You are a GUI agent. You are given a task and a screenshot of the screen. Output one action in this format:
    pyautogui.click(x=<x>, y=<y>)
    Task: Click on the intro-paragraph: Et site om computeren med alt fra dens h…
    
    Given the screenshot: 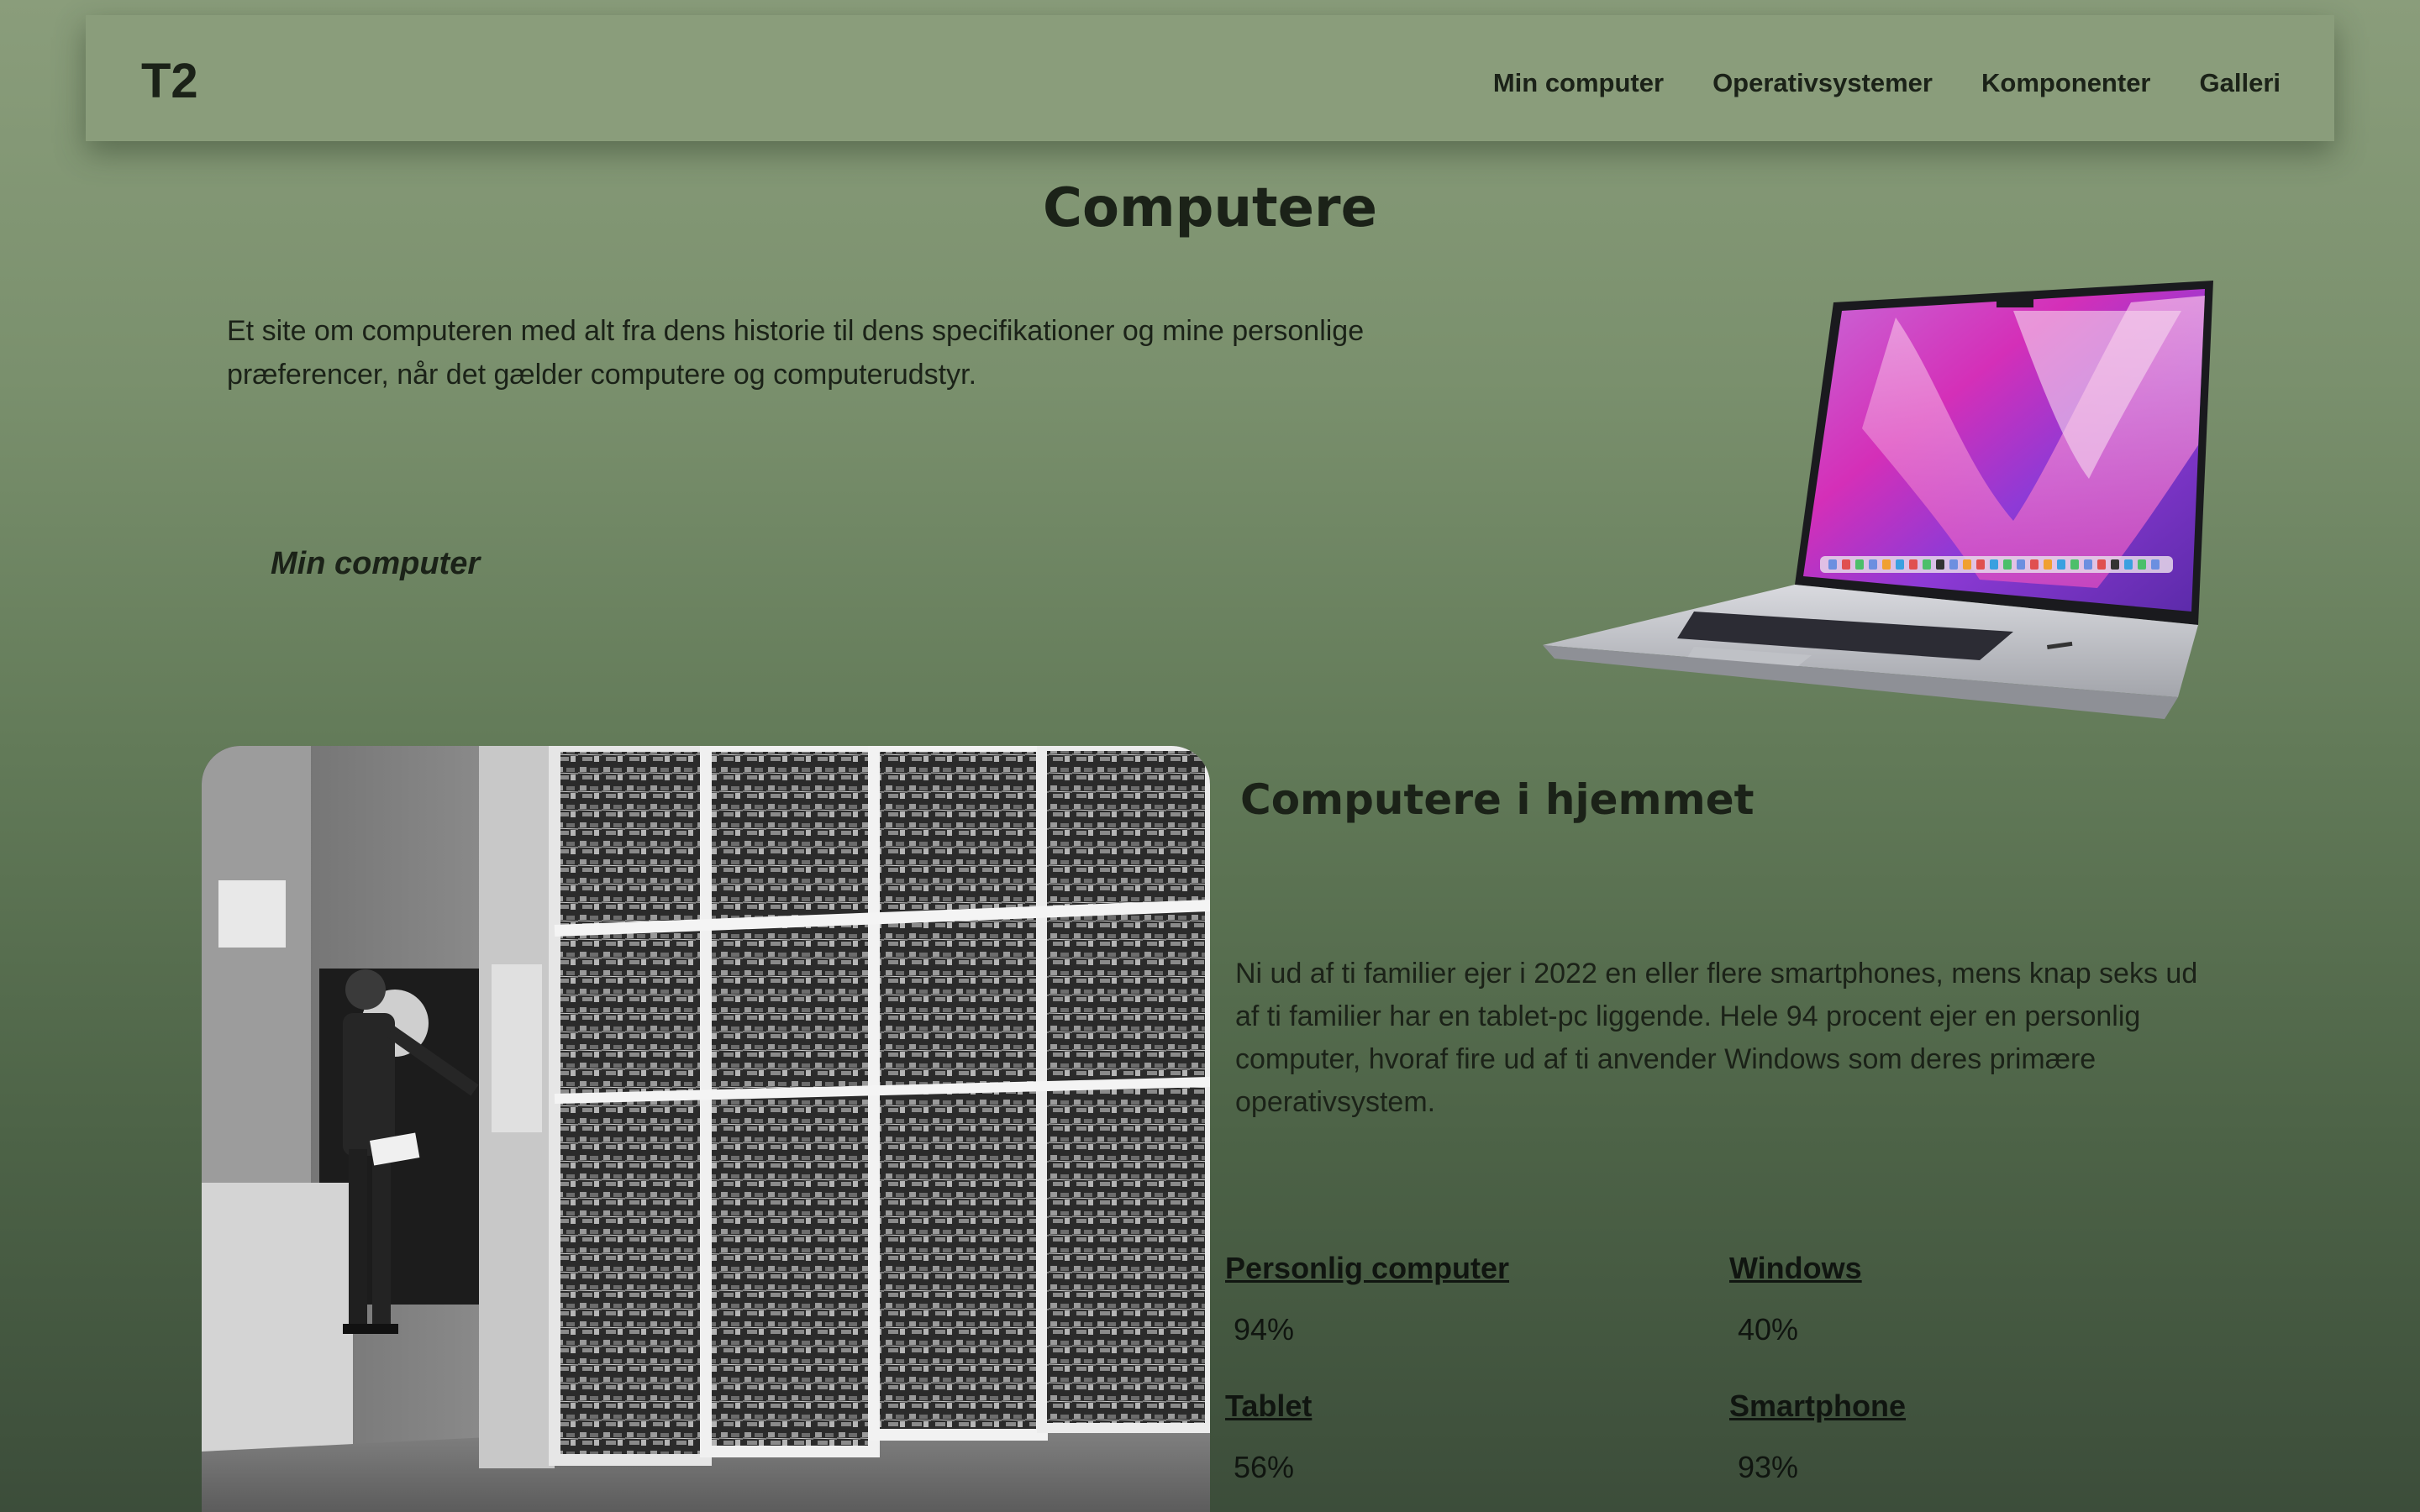 What is the action you would take?
    pyautogui.click(x=796, y=353)
    